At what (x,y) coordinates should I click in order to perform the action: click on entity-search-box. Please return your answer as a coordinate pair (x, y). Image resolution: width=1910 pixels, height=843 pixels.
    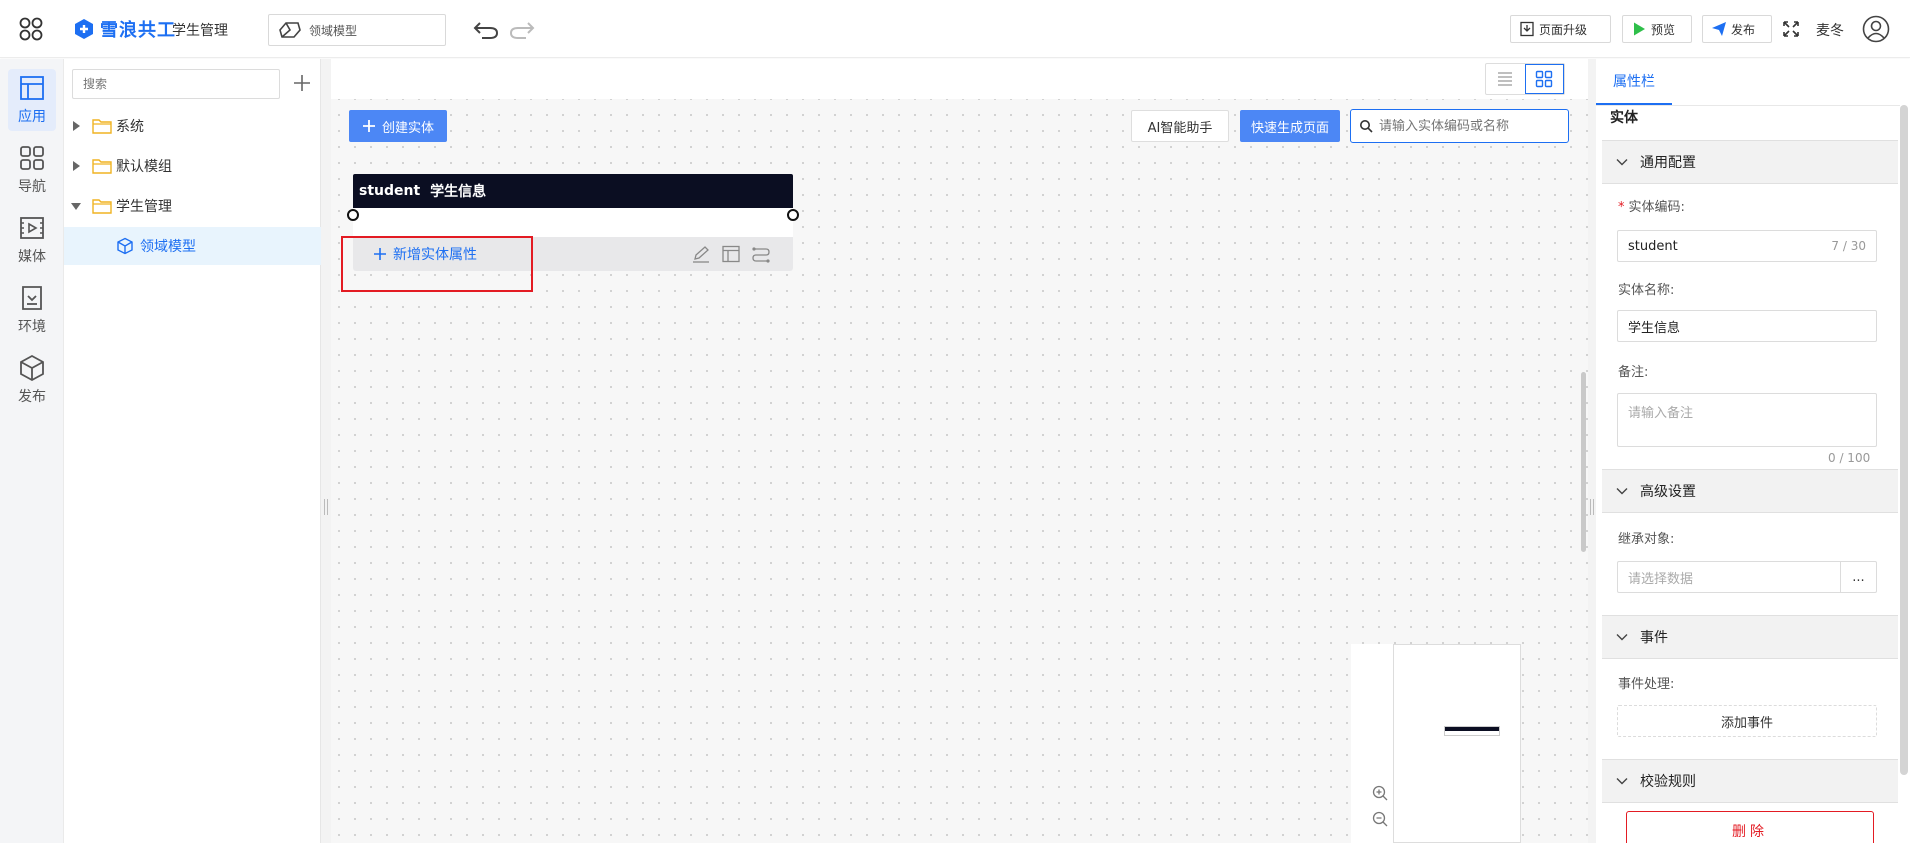
    Looking at the image, I should click on (1459, 126).